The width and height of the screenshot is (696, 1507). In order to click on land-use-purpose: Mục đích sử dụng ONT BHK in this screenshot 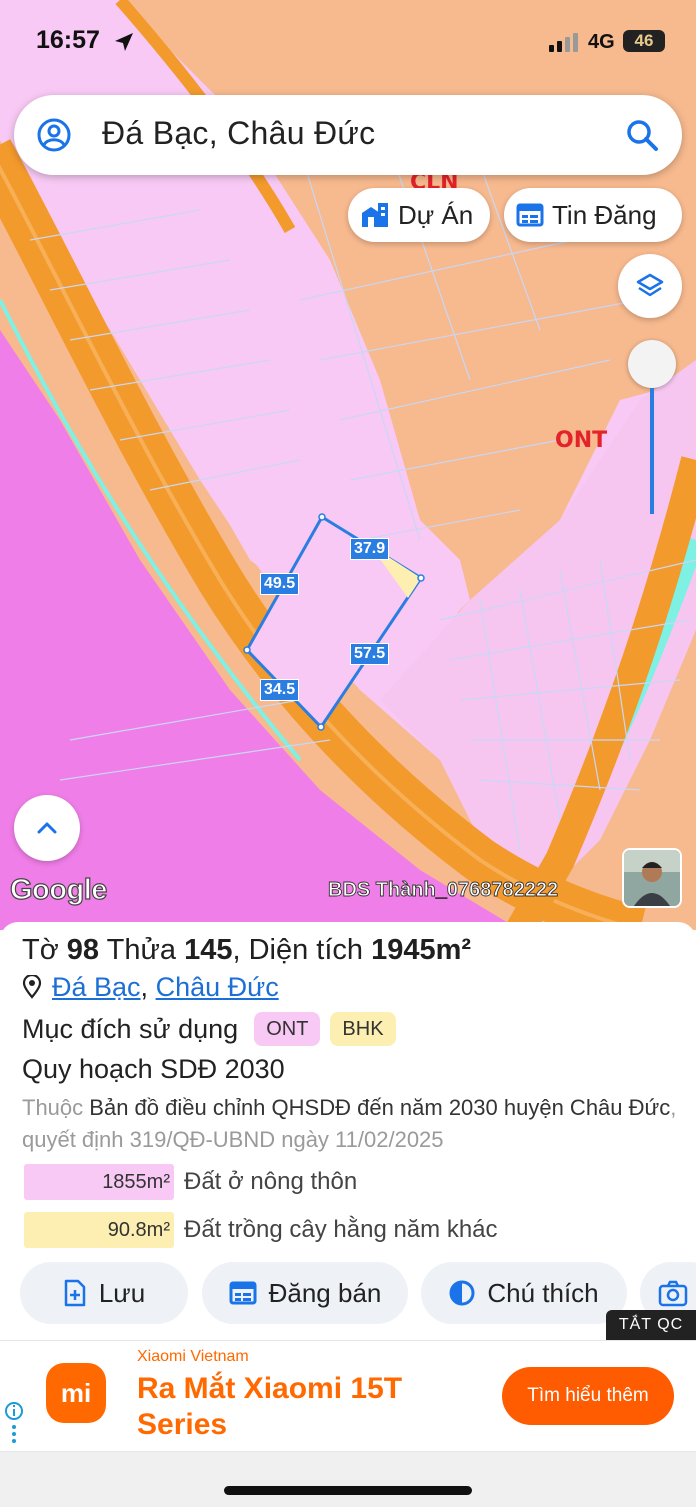, I will do `click(209, 1029)`.